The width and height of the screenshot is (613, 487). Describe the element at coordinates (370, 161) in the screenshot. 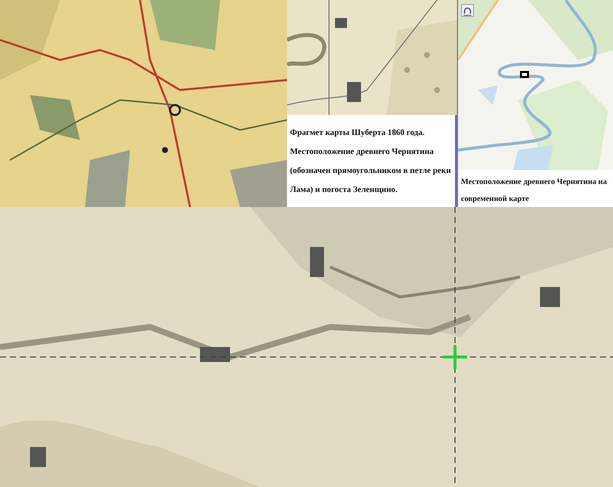

I see `caption: Фрагмет карты Шуберта 1860 года. Местоположение древнего Чернятина (обозначен прямоугольником в петле реки Лама) и погоста Зеленщино.` at that location.